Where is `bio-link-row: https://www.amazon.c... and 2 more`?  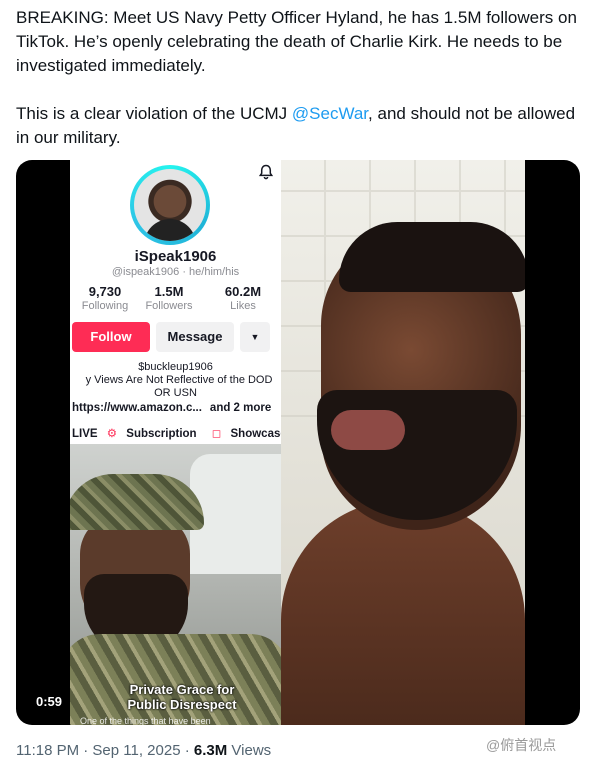 bio-link-row: https://www.amazon.c... and 2 more is located at coordinates (176, 408).